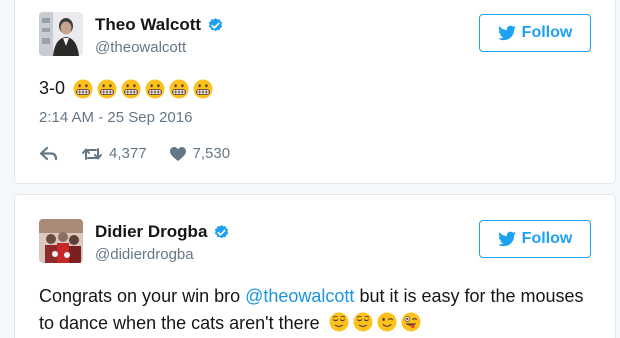 Image resolution: width=620 pixels, height=338 pixels. I want to click on author-handle: @didierdrogba, so click(144, 254).